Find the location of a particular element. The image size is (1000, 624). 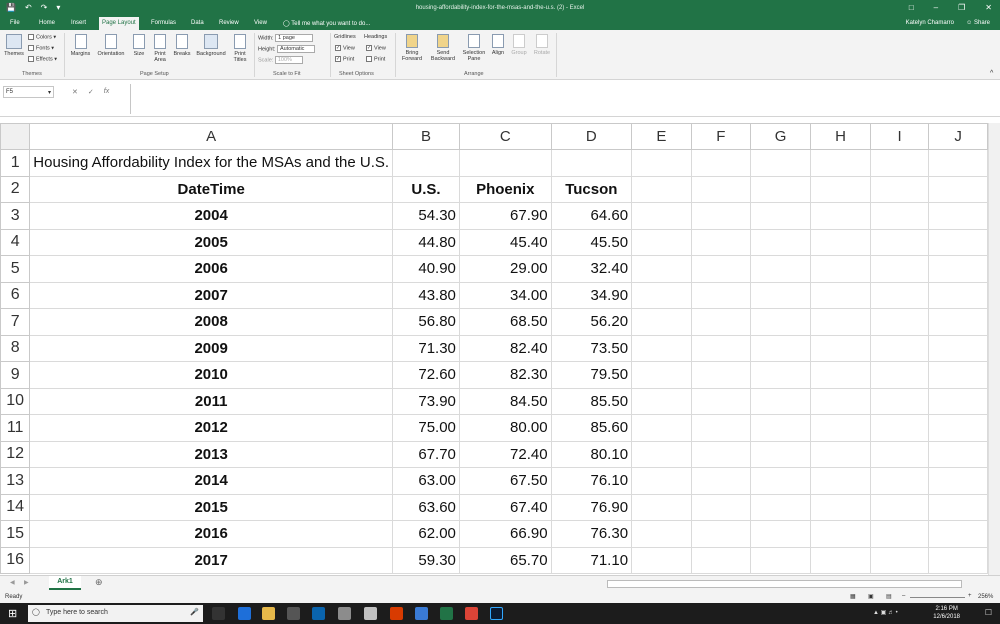

row-header: 5 is located at coordinates (15, 269).